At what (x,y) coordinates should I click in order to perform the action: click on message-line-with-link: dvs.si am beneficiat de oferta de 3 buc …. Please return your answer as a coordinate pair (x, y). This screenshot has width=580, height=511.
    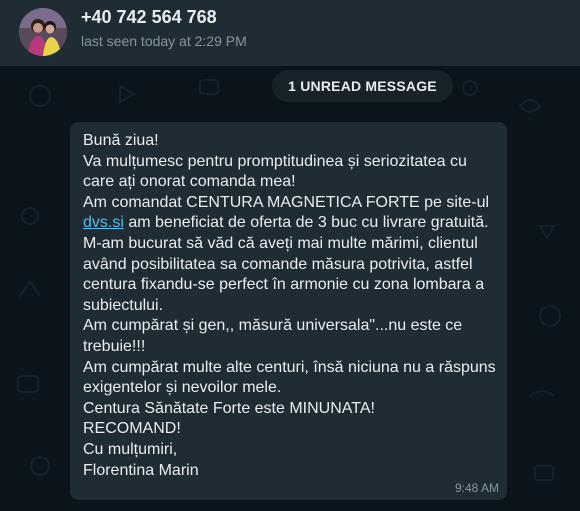
    Looking at the image, I should click on (293, 223).